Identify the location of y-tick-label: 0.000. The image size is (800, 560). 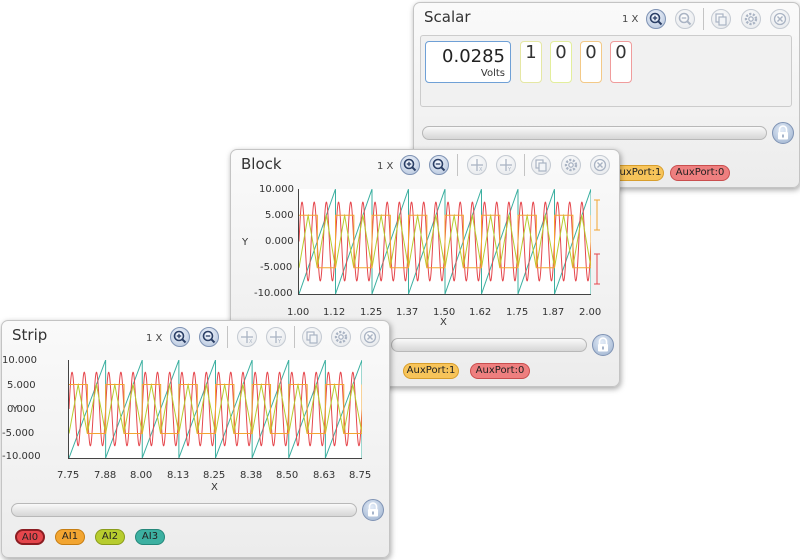
(279, 241).